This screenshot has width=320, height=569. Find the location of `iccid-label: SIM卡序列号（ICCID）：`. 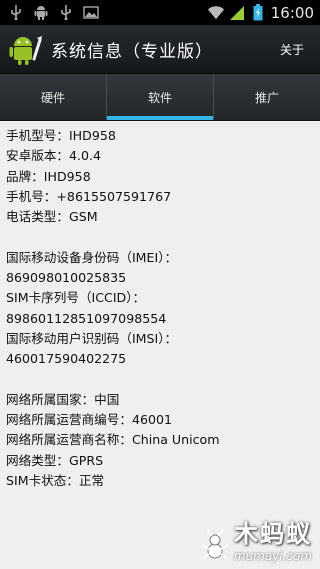

iccid-label: SIM卡序列号（ICCID）： is located at coordinates (76, 298).